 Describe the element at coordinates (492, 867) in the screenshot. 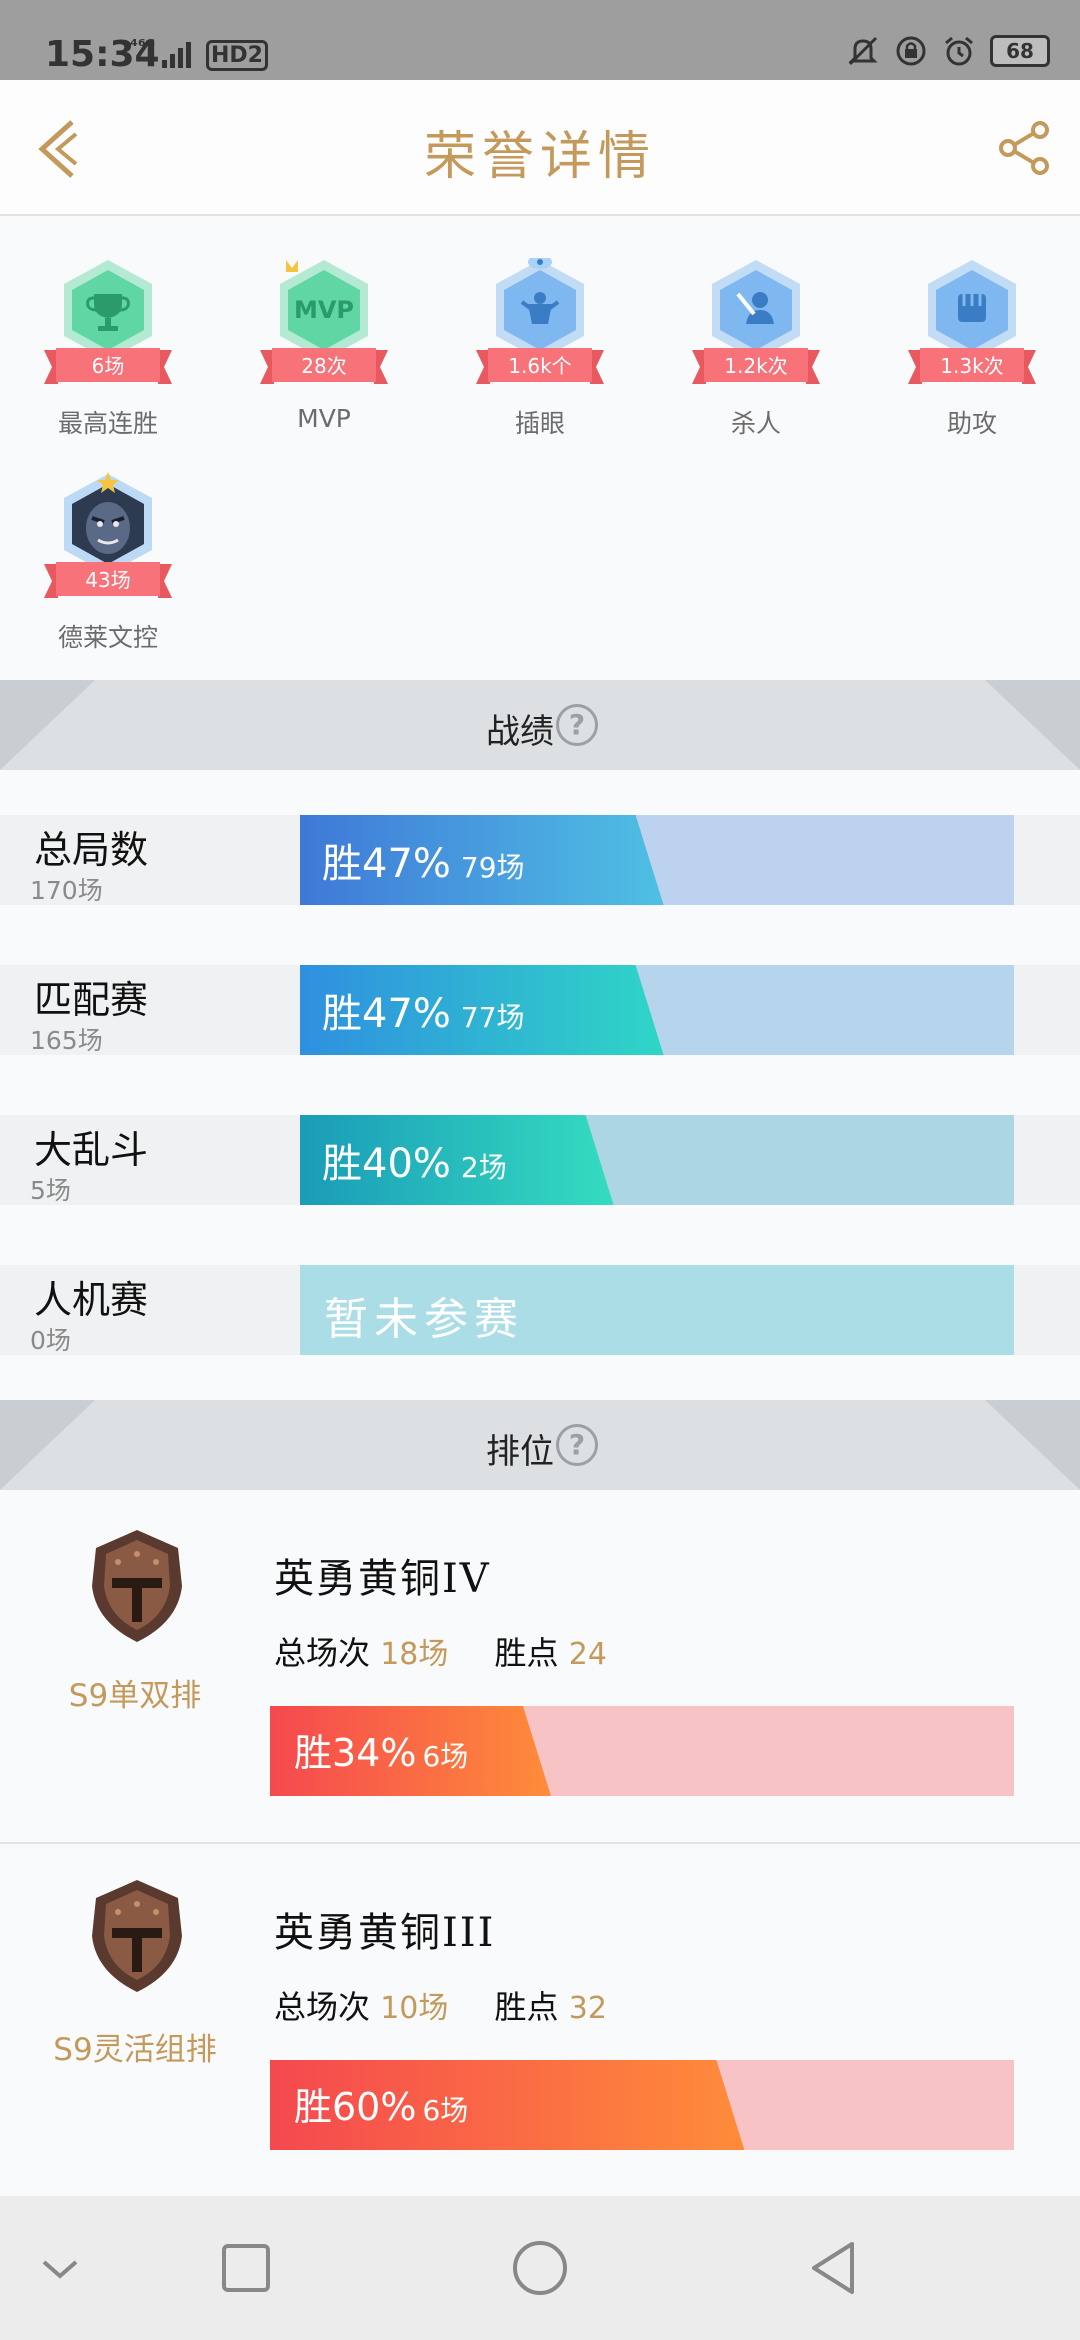

I see `win-games: 79场` at that location.